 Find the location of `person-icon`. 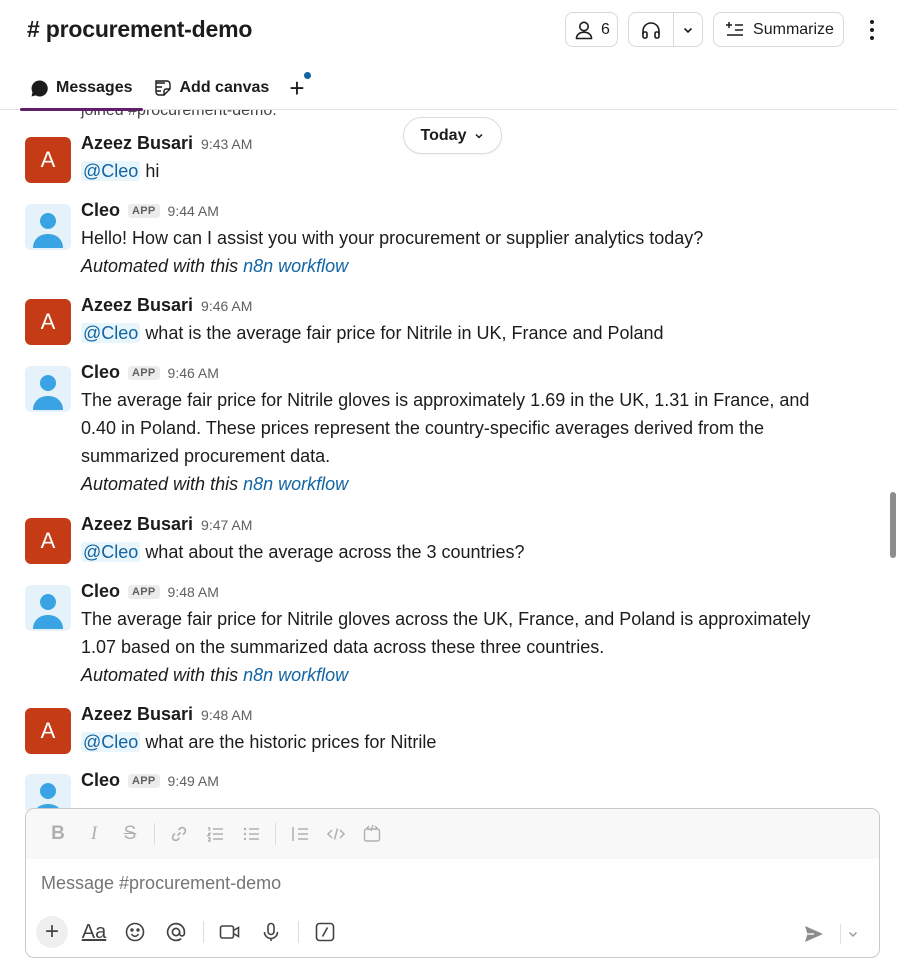

person-icon is located at coordinates (584, 30).